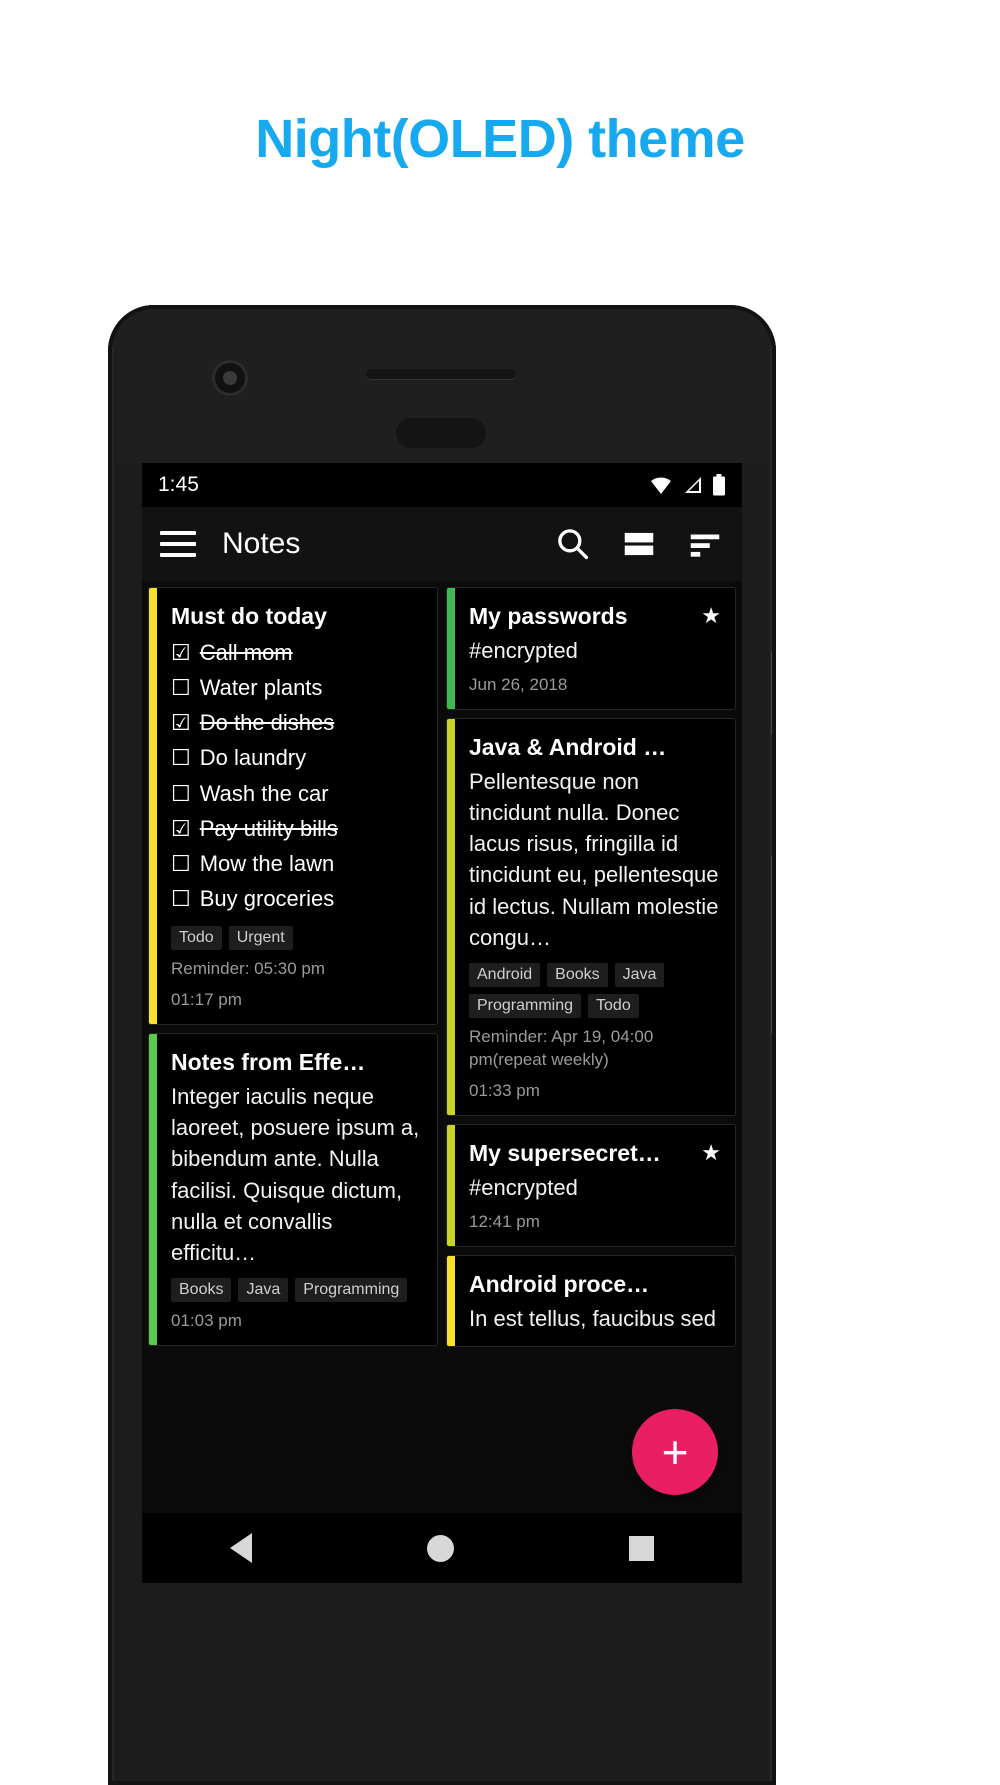 The height and width of the screenshot is (1785, 1000). Describe the element at coordinates (441, 433) in the screenshot. I see `sensor-pill` at that location.